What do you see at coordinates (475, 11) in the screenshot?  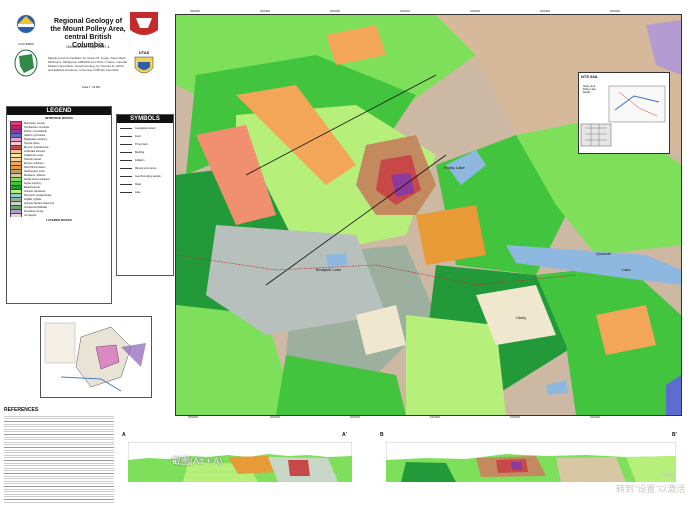 I see `tick-top-5: 615000` at bounding box center [475, 11].